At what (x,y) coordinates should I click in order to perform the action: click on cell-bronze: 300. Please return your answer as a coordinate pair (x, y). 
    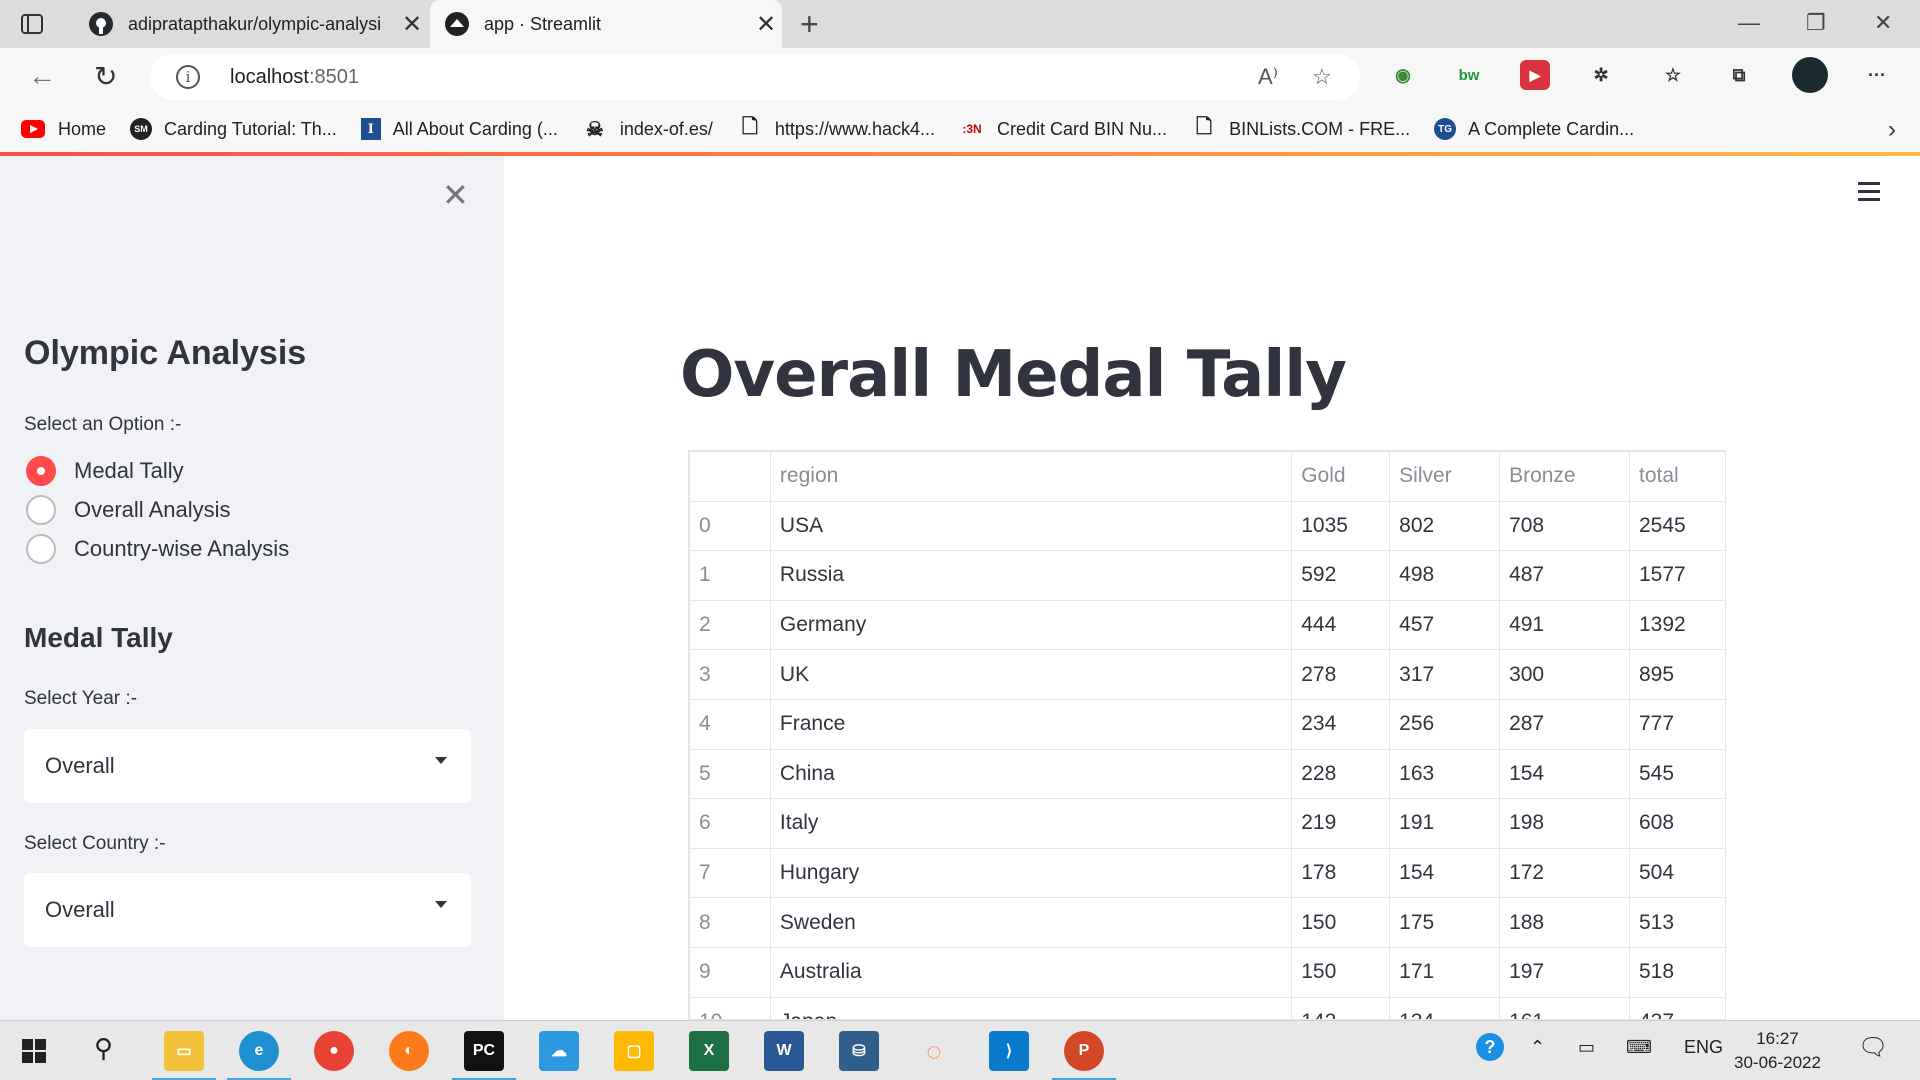
    Looking at the image, I should click on (1564, 674).